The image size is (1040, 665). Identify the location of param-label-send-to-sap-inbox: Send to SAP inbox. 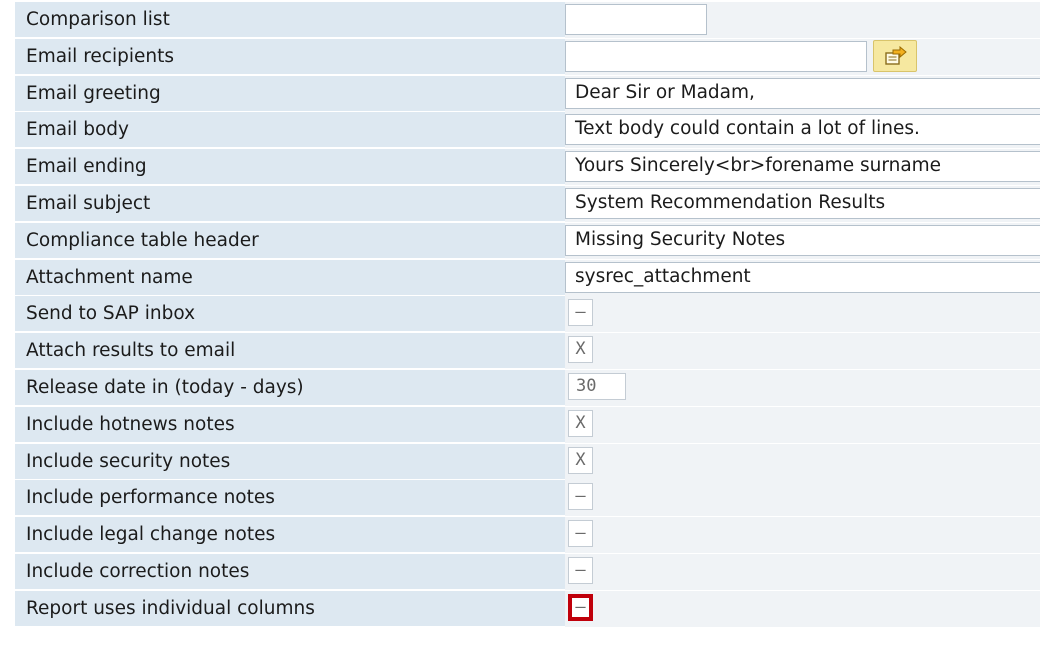
(111, 314).